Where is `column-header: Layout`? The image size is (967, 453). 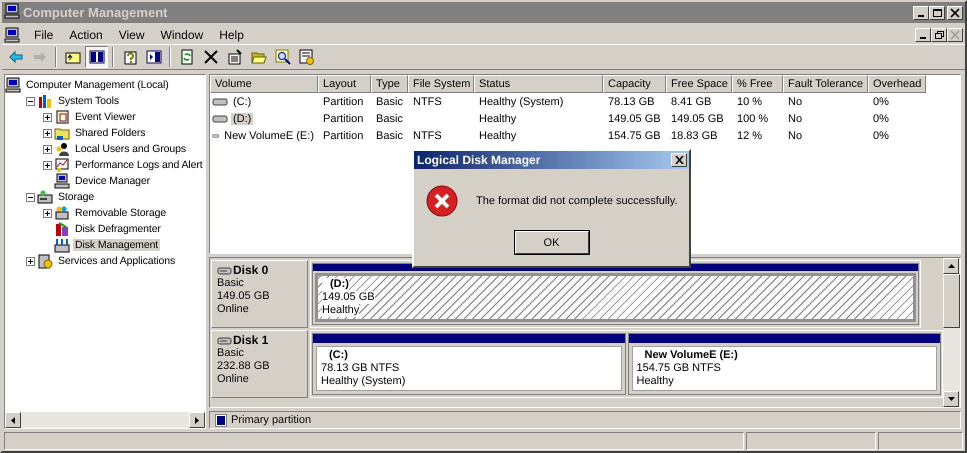
column-header: Layout is located at coordinates (344, 84).